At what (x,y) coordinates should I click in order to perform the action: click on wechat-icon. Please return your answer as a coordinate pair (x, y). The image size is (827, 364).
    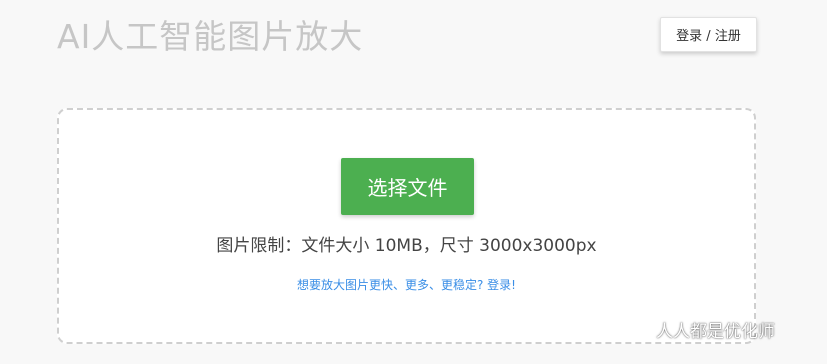
    Looking at the image, I should click on (635, 329).